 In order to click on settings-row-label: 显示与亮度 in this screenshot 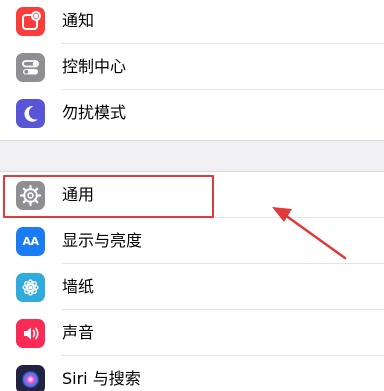, I will do `click(102, 240)`.